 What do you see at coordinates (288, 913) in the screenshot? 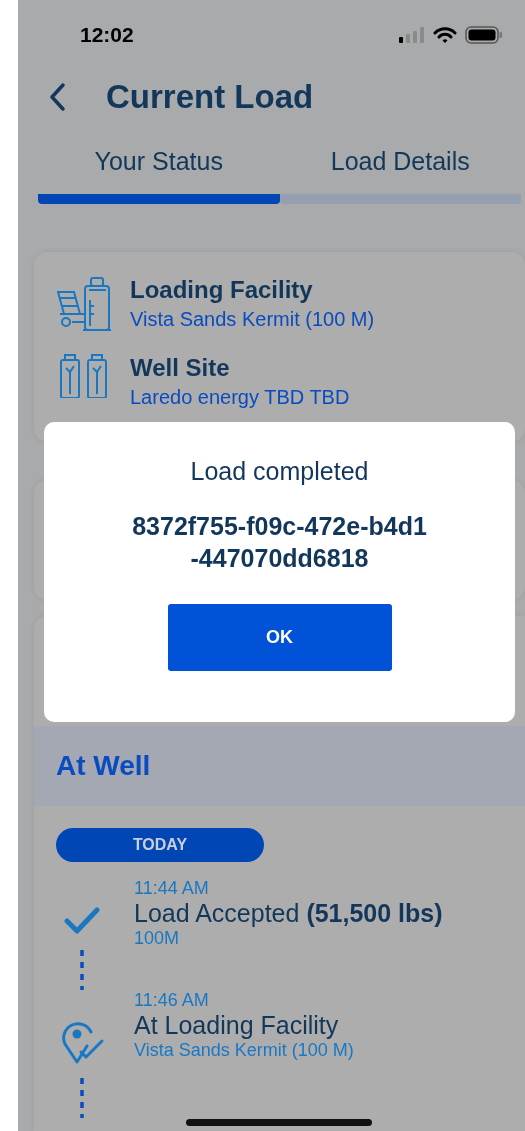
I see `event-title: Load Accepted (51,500 lbs)` at bounding box center [288, 913].